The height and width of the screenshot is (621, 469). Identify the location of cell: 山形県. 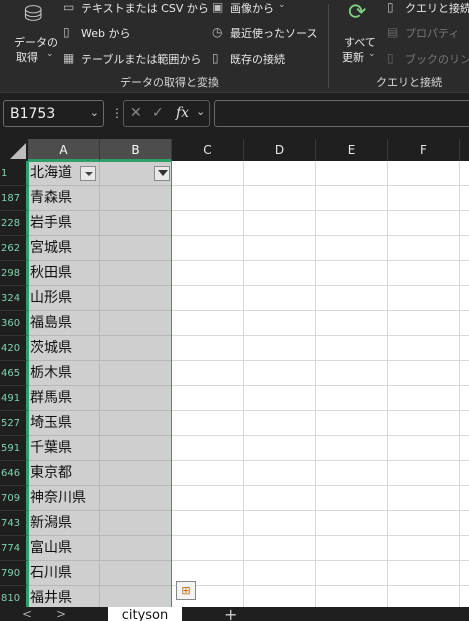
(64, 298).